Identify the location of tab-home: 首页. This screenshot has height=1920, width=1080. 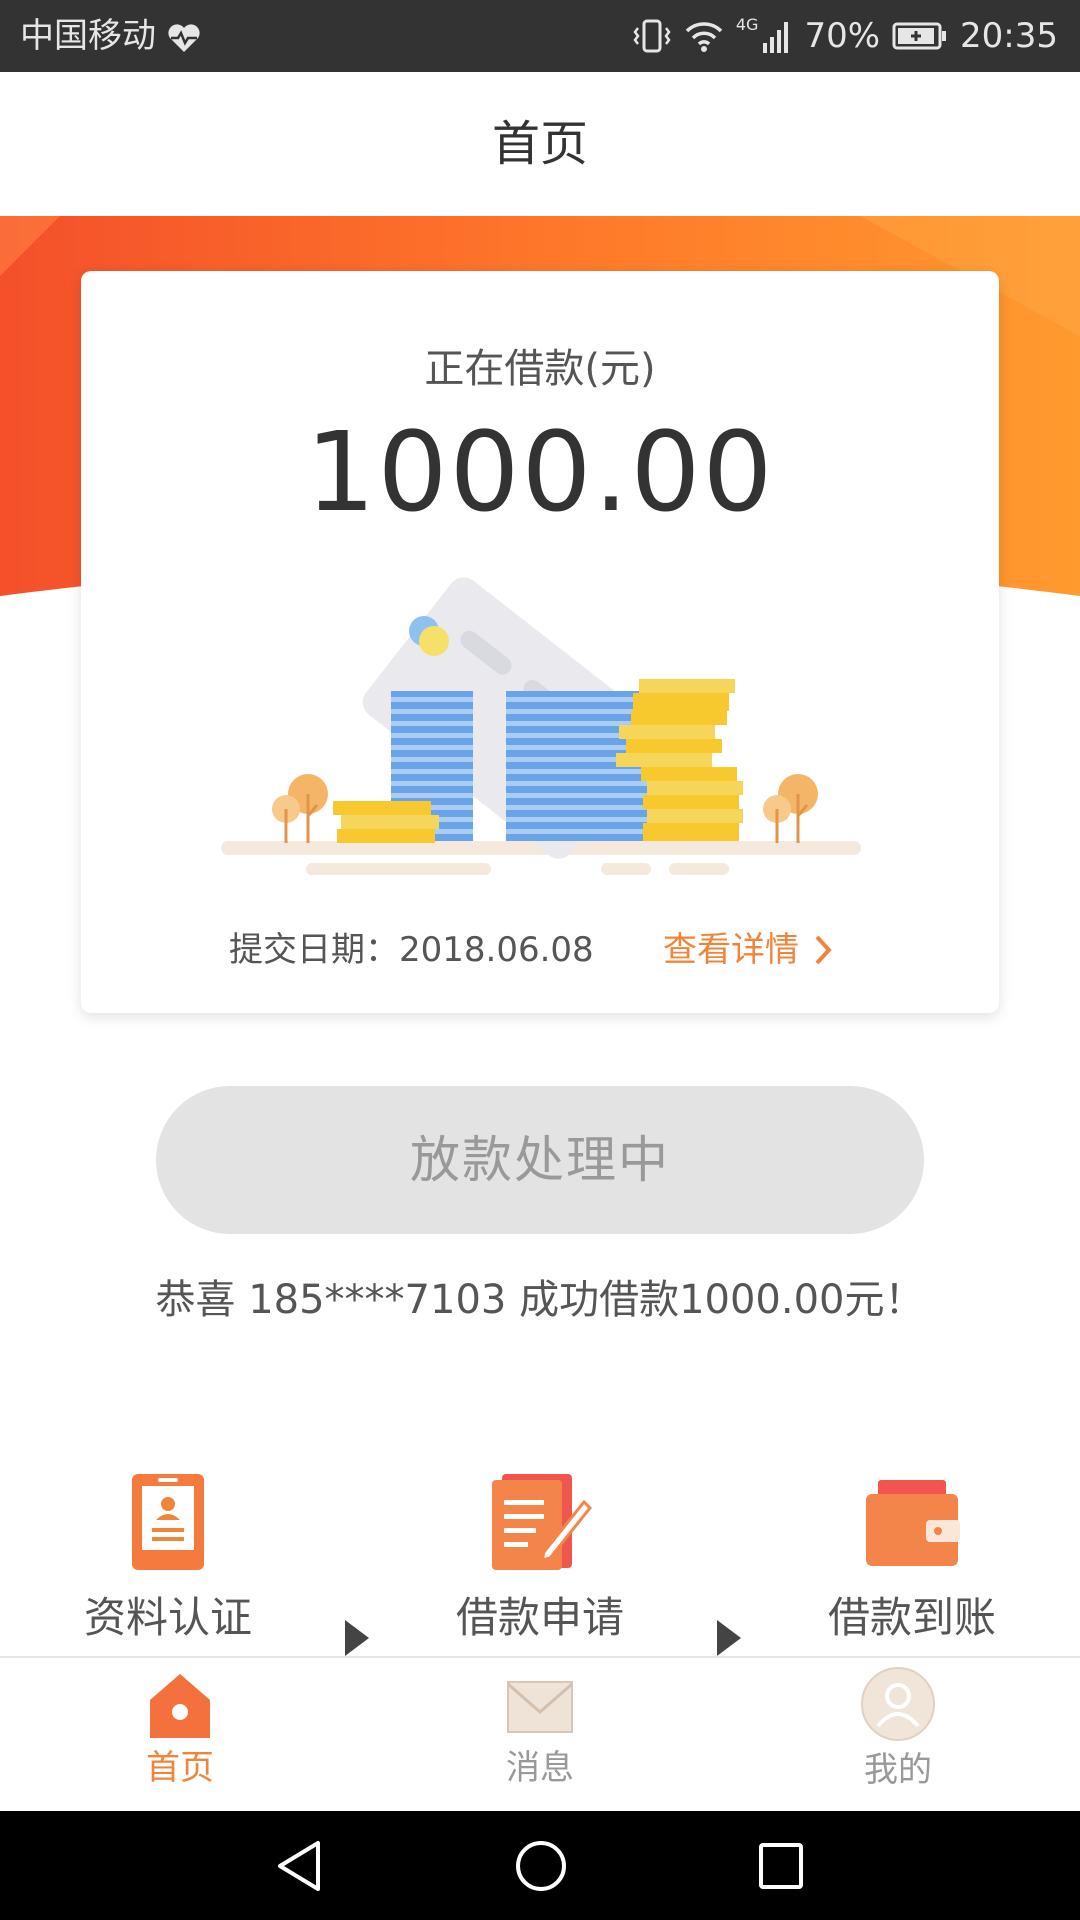
(180, 1731).